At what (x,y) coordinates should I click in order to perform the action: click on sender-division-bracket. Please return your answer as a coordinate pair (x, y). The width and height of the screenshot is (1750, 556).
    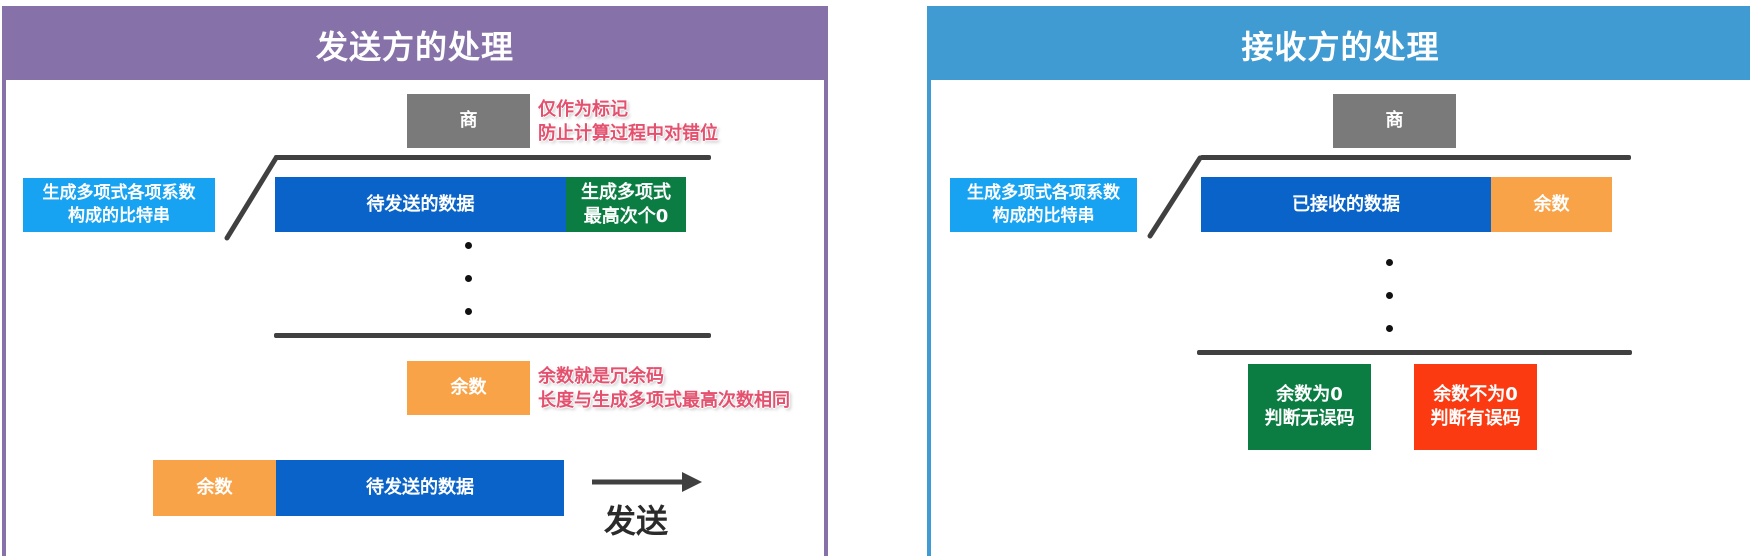
    Looking at the image, I should click on (251, 198).